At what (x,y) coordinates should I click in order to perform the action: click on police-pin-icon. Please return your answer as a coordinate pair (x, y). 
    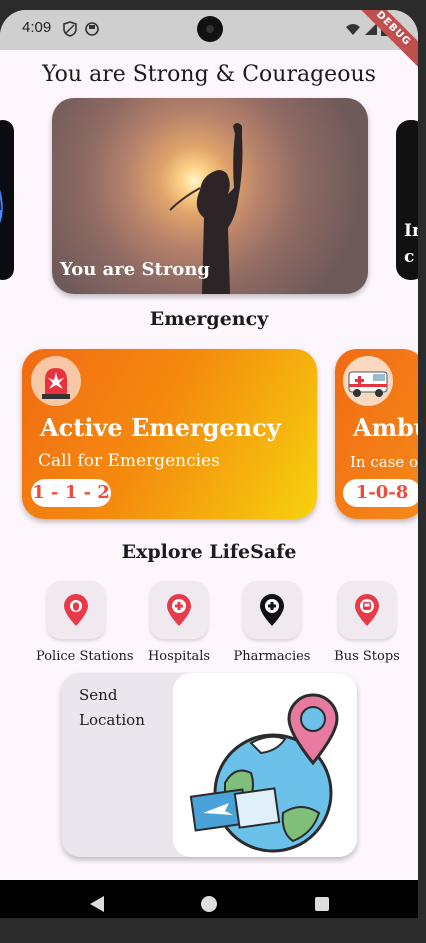
    Looking at the image, I should click on (76, 610).